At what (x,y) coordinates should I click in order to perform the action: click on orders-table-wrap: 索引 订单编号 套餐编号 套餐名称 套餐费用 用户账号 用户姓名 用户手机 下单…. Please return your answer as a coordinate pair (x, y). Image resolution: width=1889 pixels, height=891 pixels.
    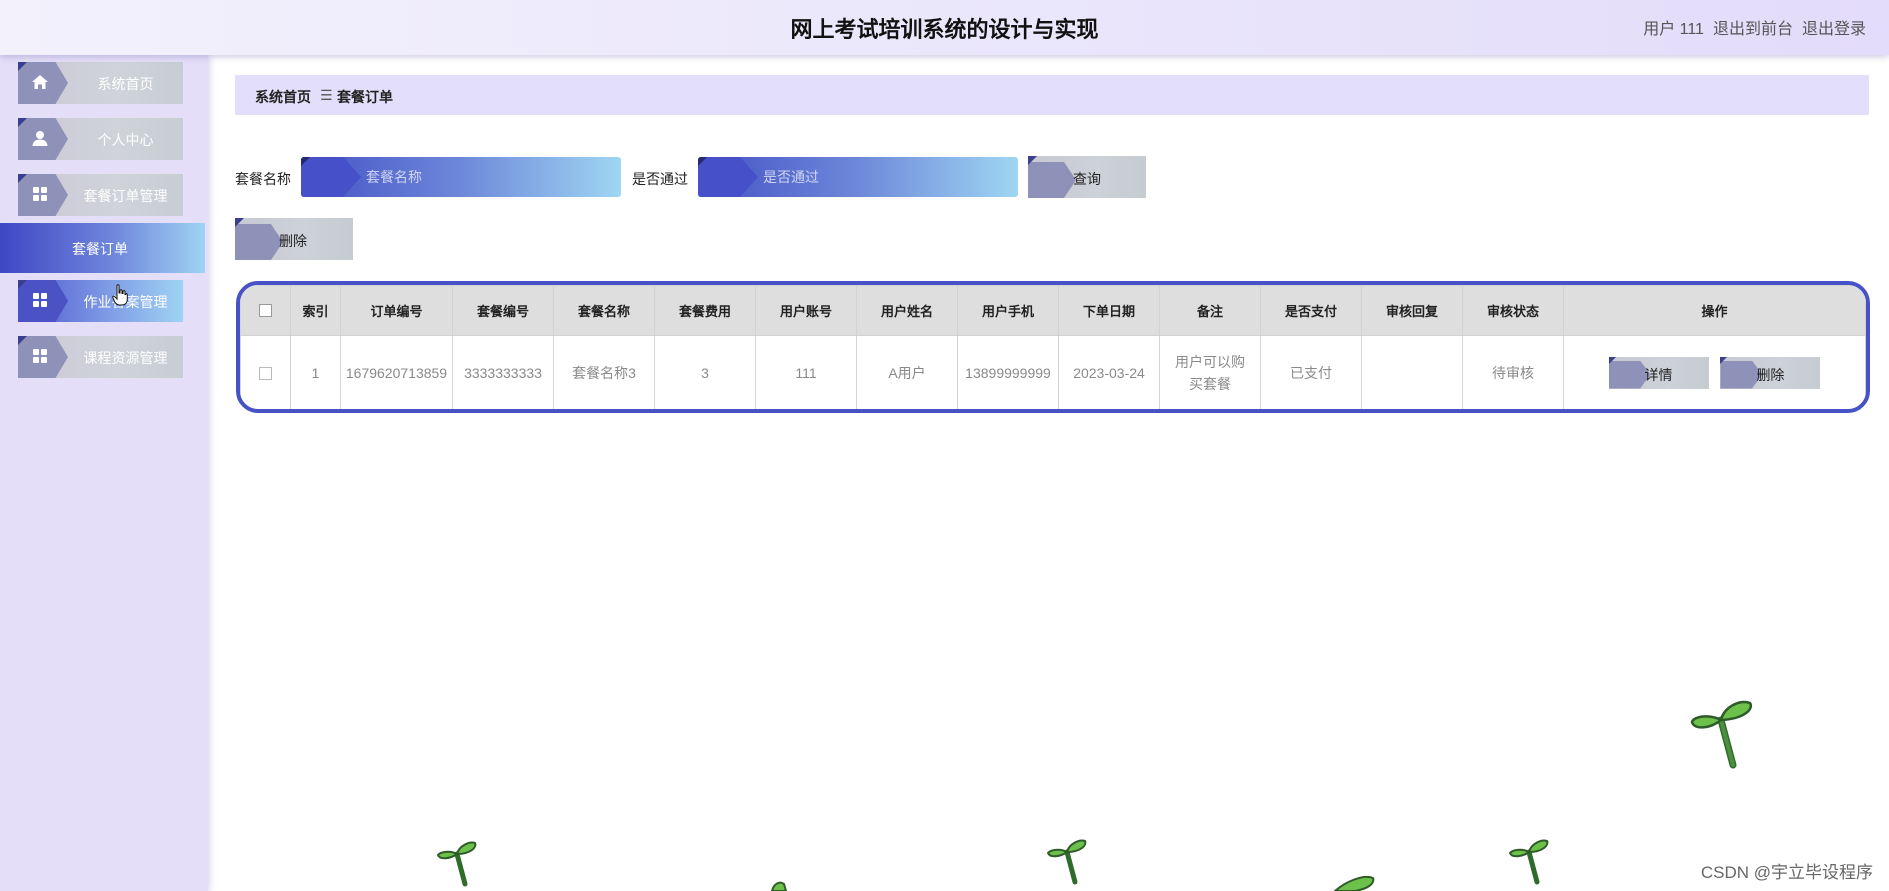
    Looking at the image, I should click on (1053, 347).